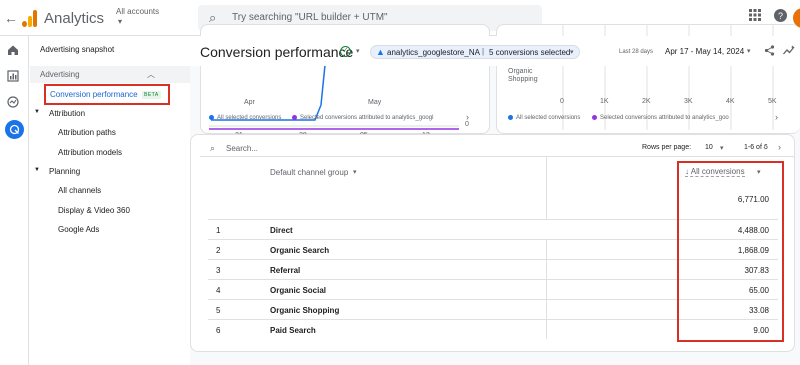 This screenshot has width=800, height=365. Describe the element at coordinates (779, 147) in the screenshot. I see `next-page-icon: ›` at that location.